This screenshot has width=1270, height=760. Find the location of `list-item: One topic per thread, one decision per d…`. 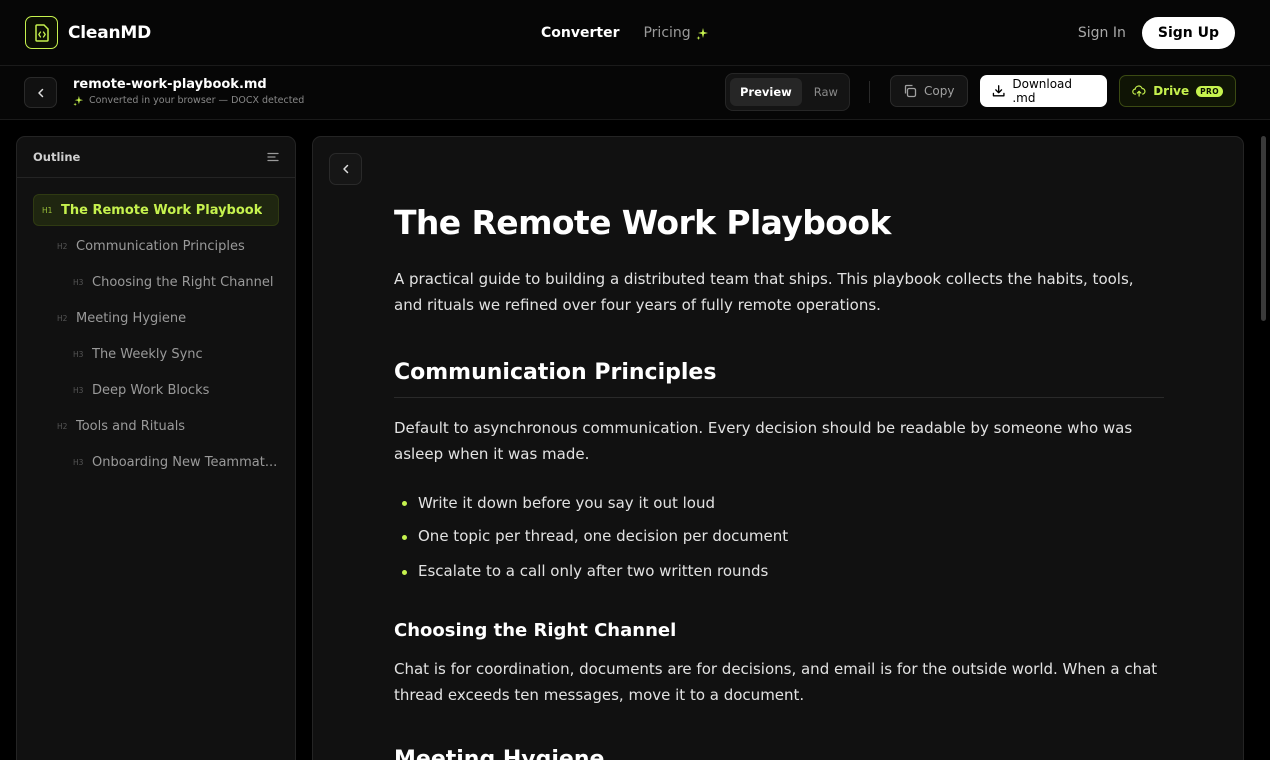

list-item: One topic per thread, one decision per d… is located at coordinates (603, 536).